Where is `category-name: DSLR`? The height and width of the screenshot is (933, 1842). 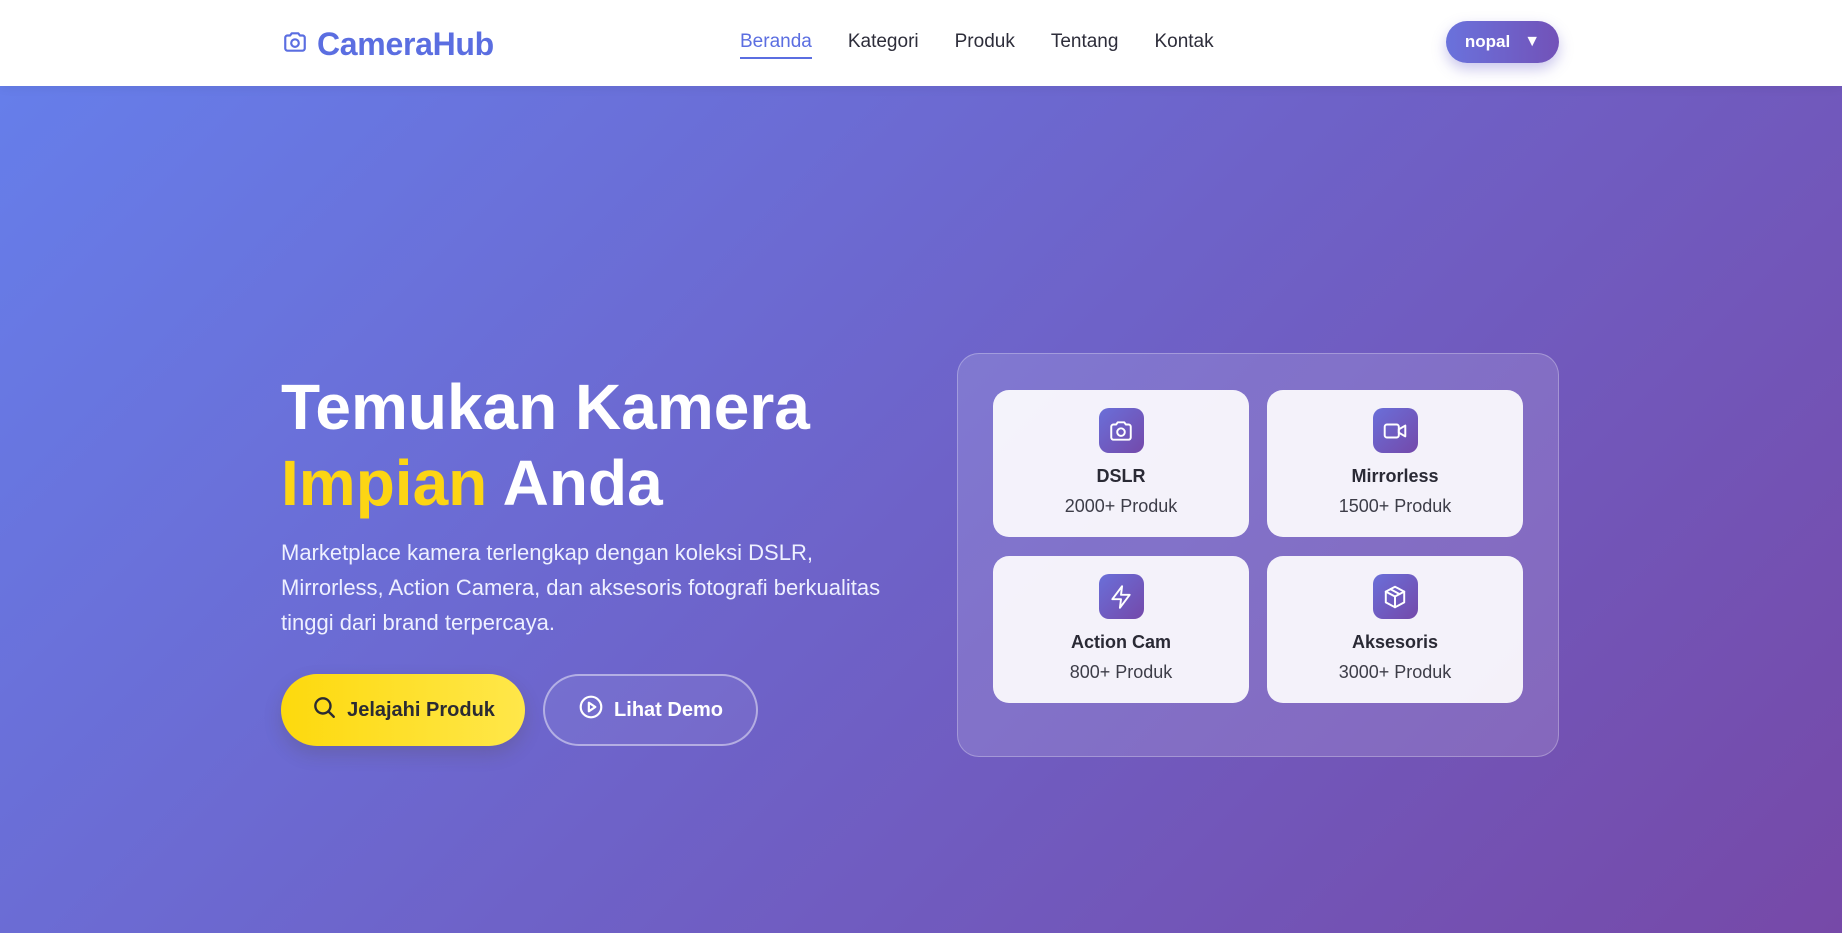
category-name: DSLR is located at coordinates (1121, 476).